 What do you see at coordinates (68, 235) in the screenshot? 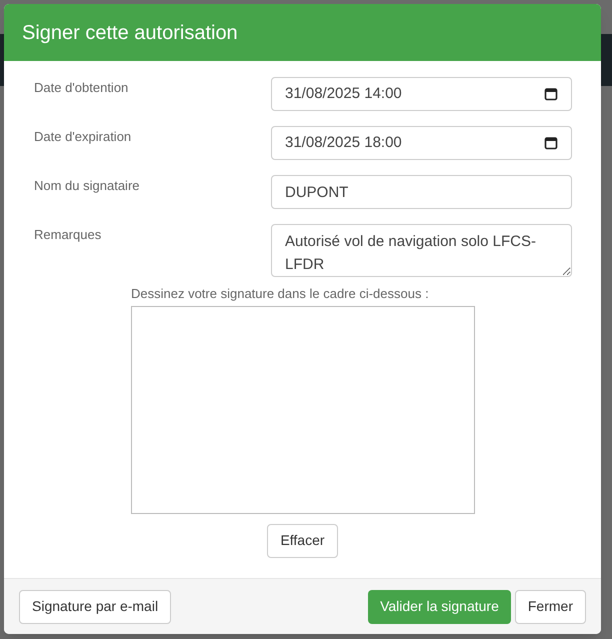
I see `field-label: Remarques` at bounding box center [68, 235].